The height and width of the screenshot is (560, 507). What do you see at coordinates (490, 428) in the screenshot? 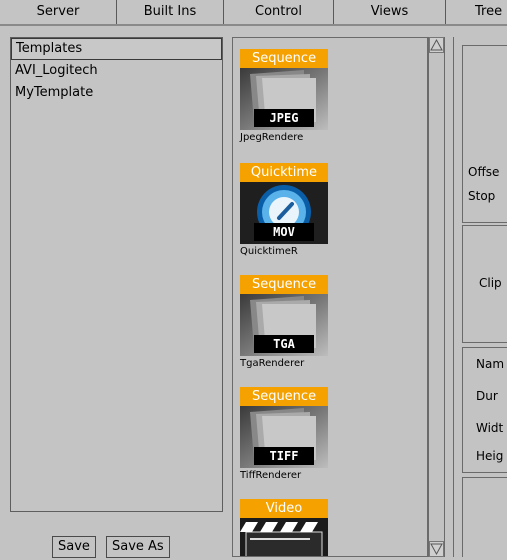
I see `width-label: Widt` at bounding box center [490, 428].